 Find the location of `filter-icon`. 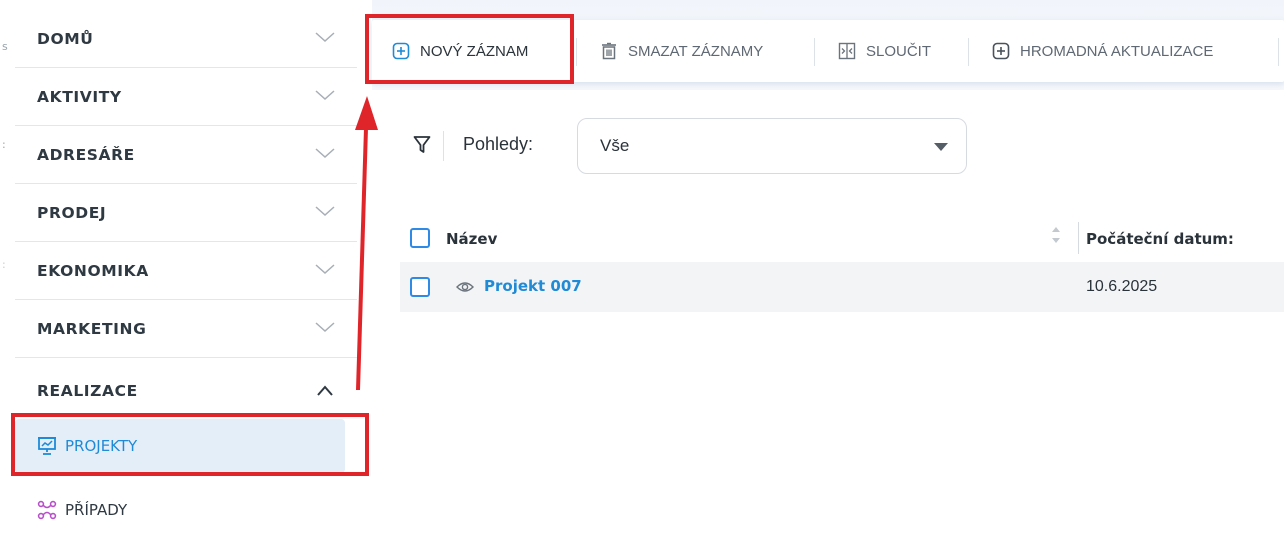

filter-icon is located at coordinates (422, 145).